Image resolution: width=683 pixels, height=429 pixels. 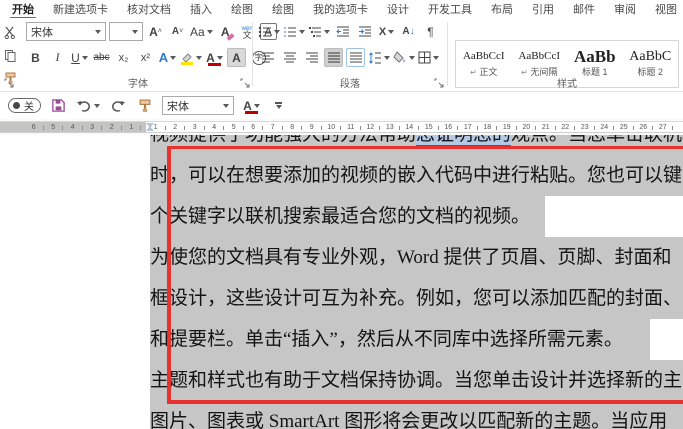 What do you see at coordinates (214, 57) in the screenshot?
I see `font-color-button: A` at bounding box center [214, 57].